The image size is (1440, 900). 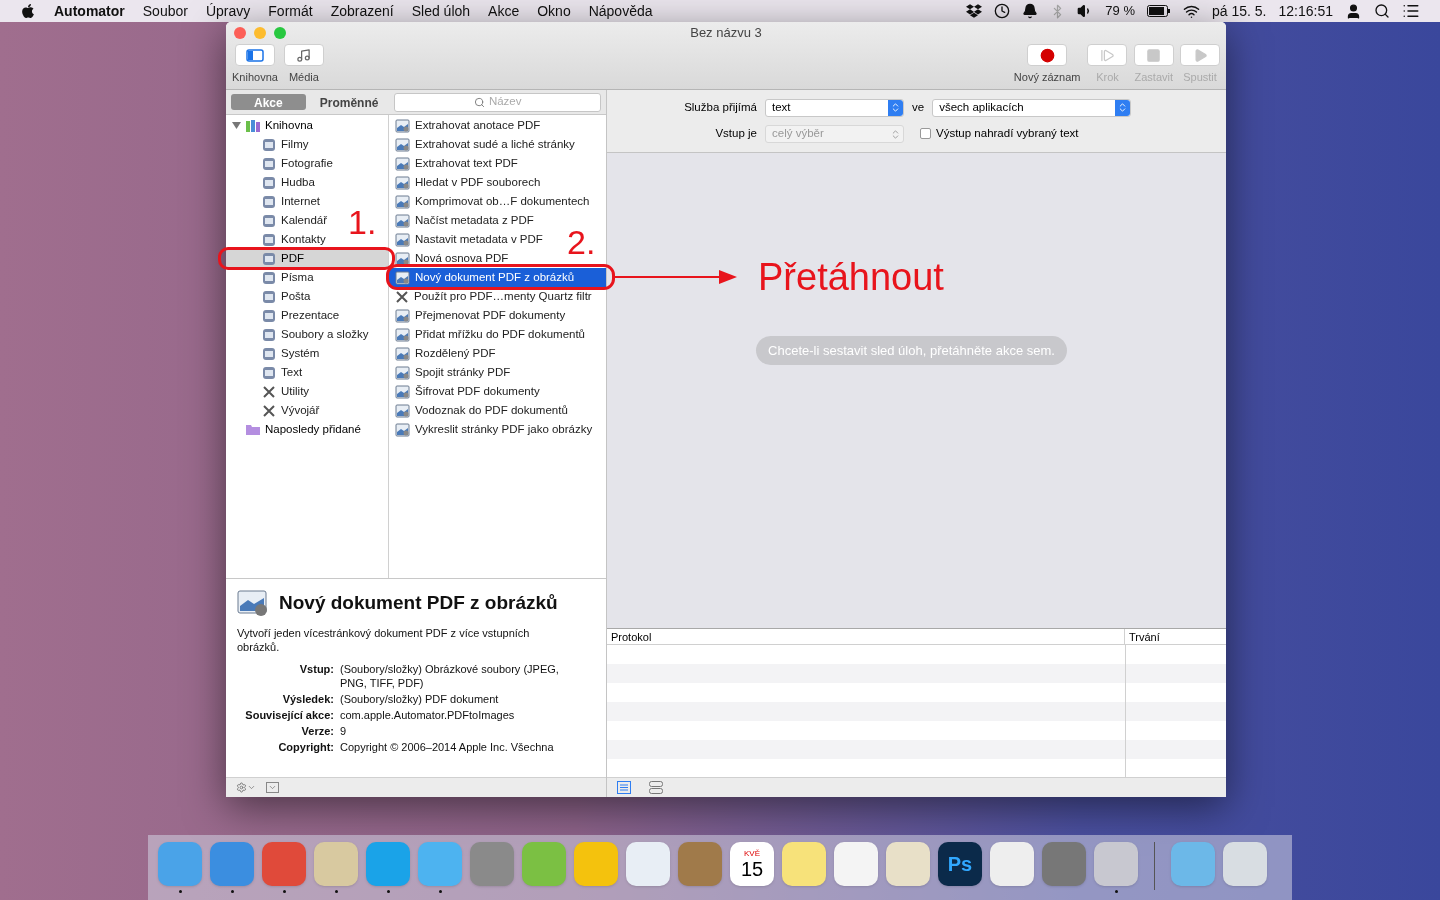 What do you see at coordinates (500, 334) in the screenshot?
I see `list-item: Přidat mřížku do PDF dokumentů` at bounding box center [500, 334].